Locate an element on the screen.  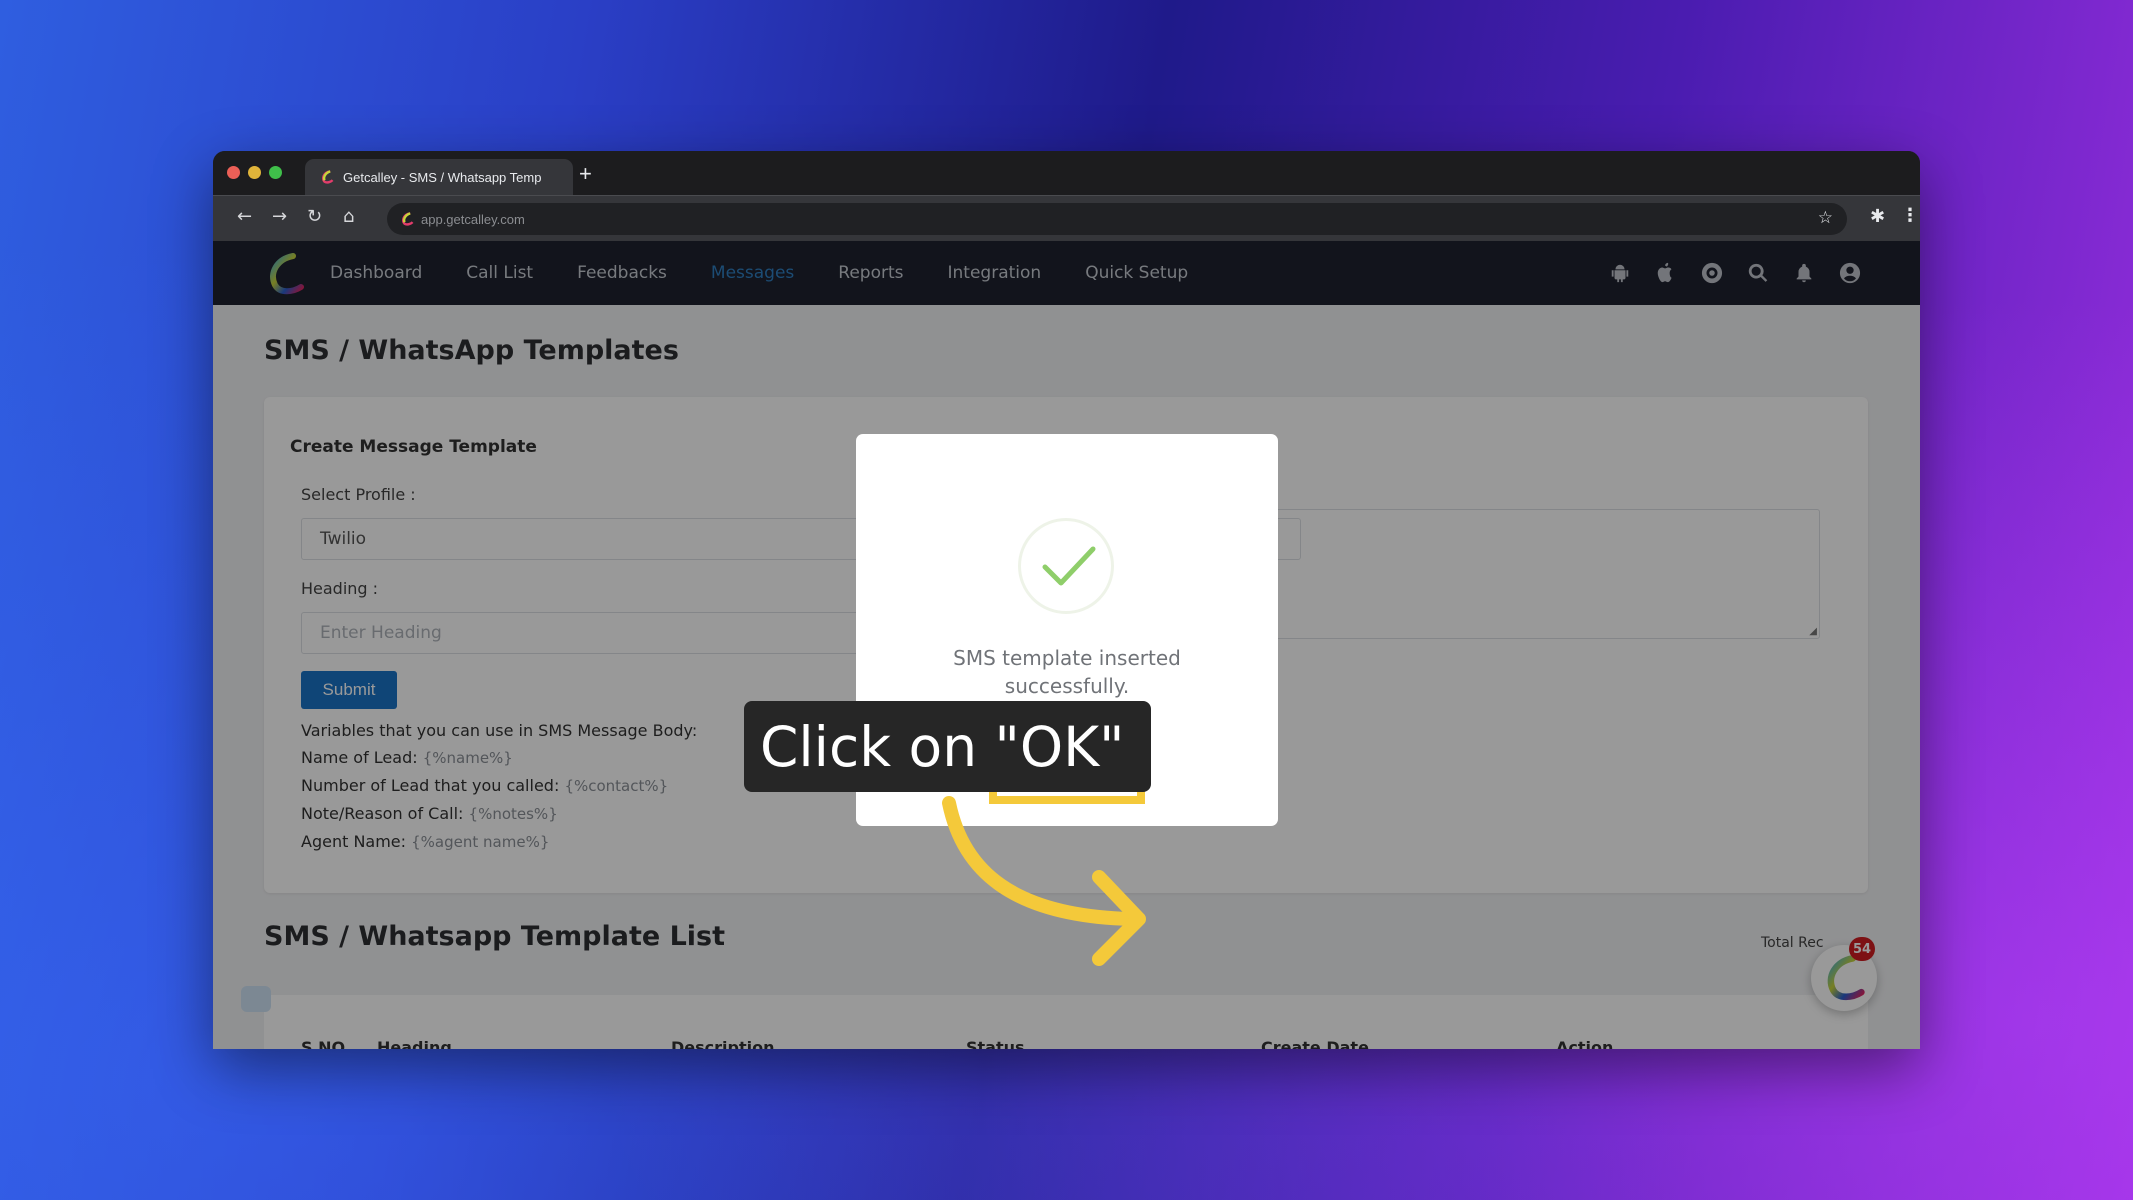
browser-tab: Getcalley - SMS / Whatsapp Temp is located at coordinates (439, 177).